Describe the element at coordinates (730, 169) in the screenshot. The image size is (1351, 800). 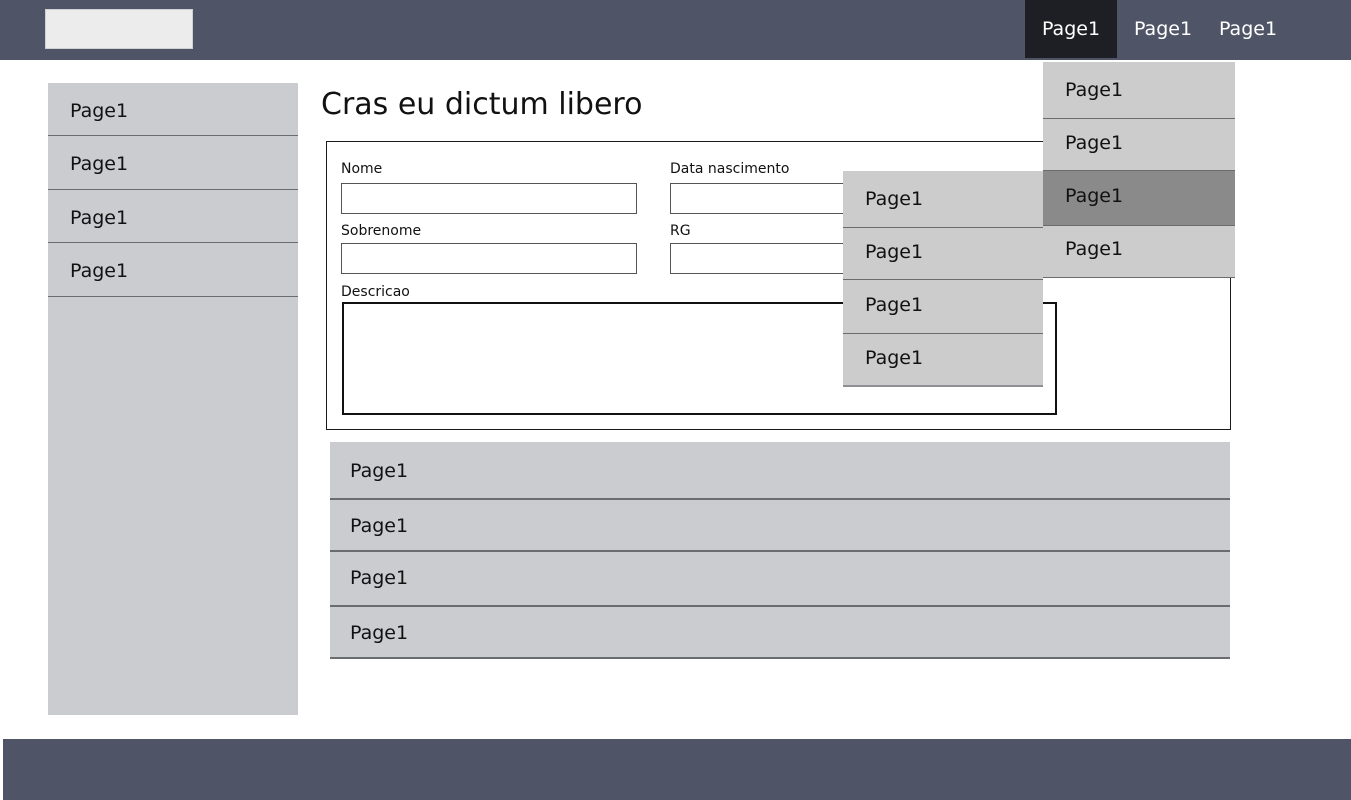
I see `data-nascimento-label: Data nascimento` at that location.